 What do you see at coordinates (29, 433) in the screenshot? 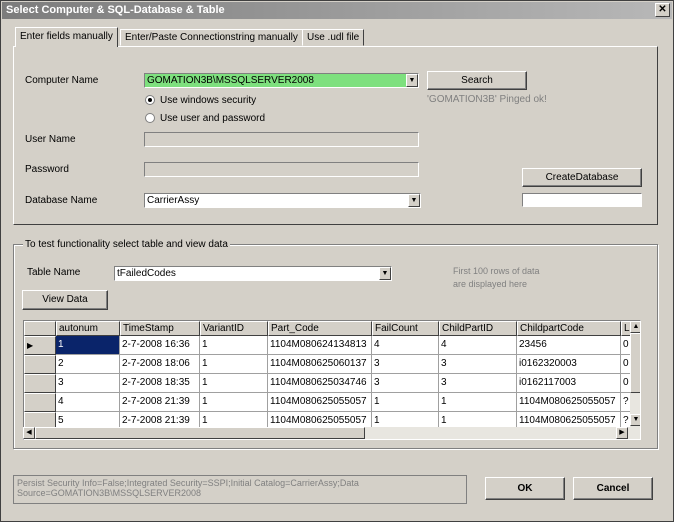
I see `scroll-left-icon: ◀` at bounding box center [29, 433].